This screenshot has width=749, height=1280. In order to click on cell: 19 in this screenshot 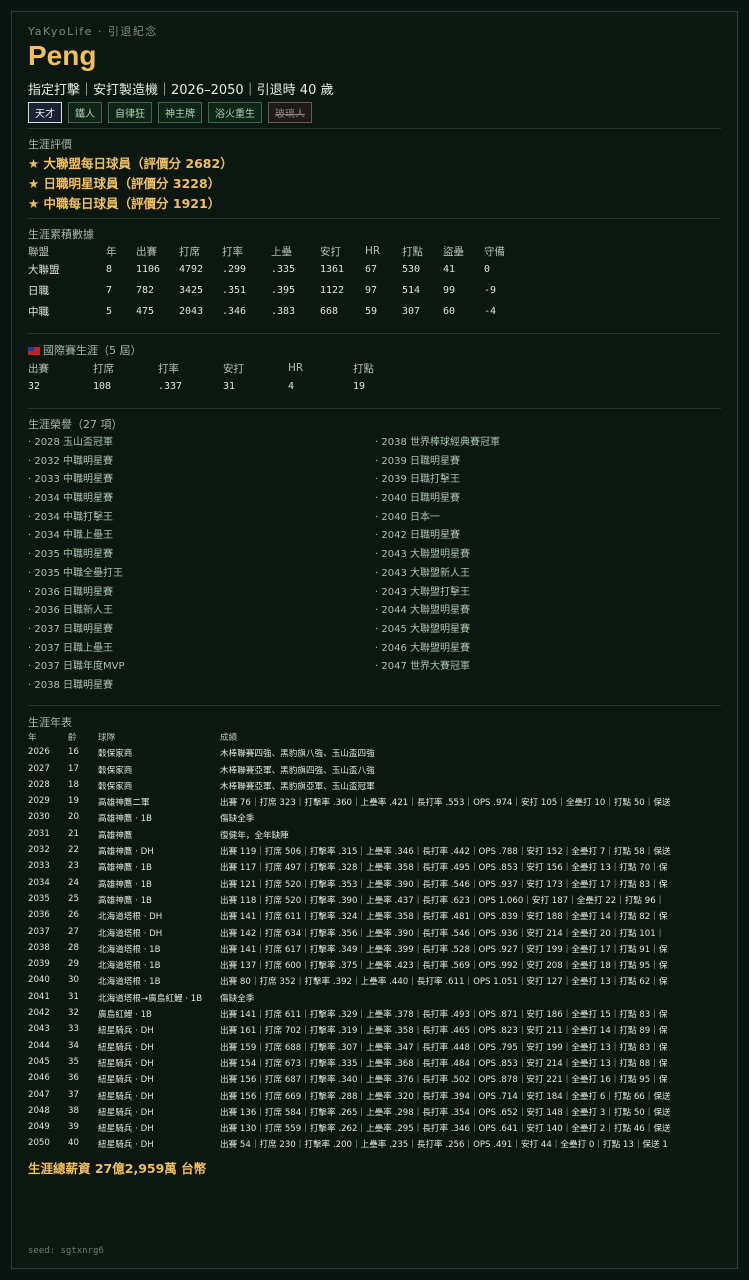, I will do `click(359, 386)`.